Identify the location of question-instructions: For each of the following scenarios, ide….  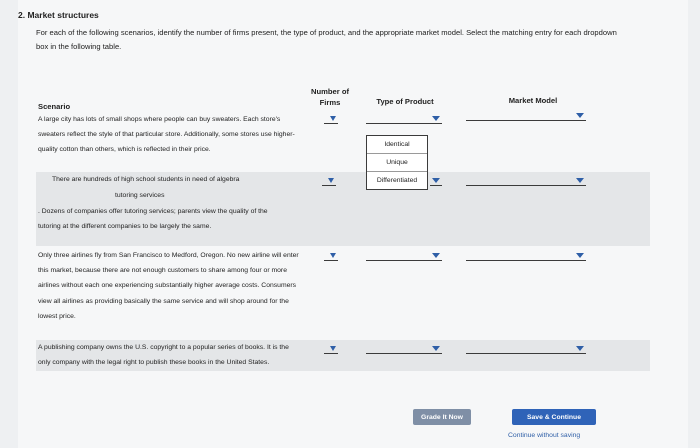
(326, 39).